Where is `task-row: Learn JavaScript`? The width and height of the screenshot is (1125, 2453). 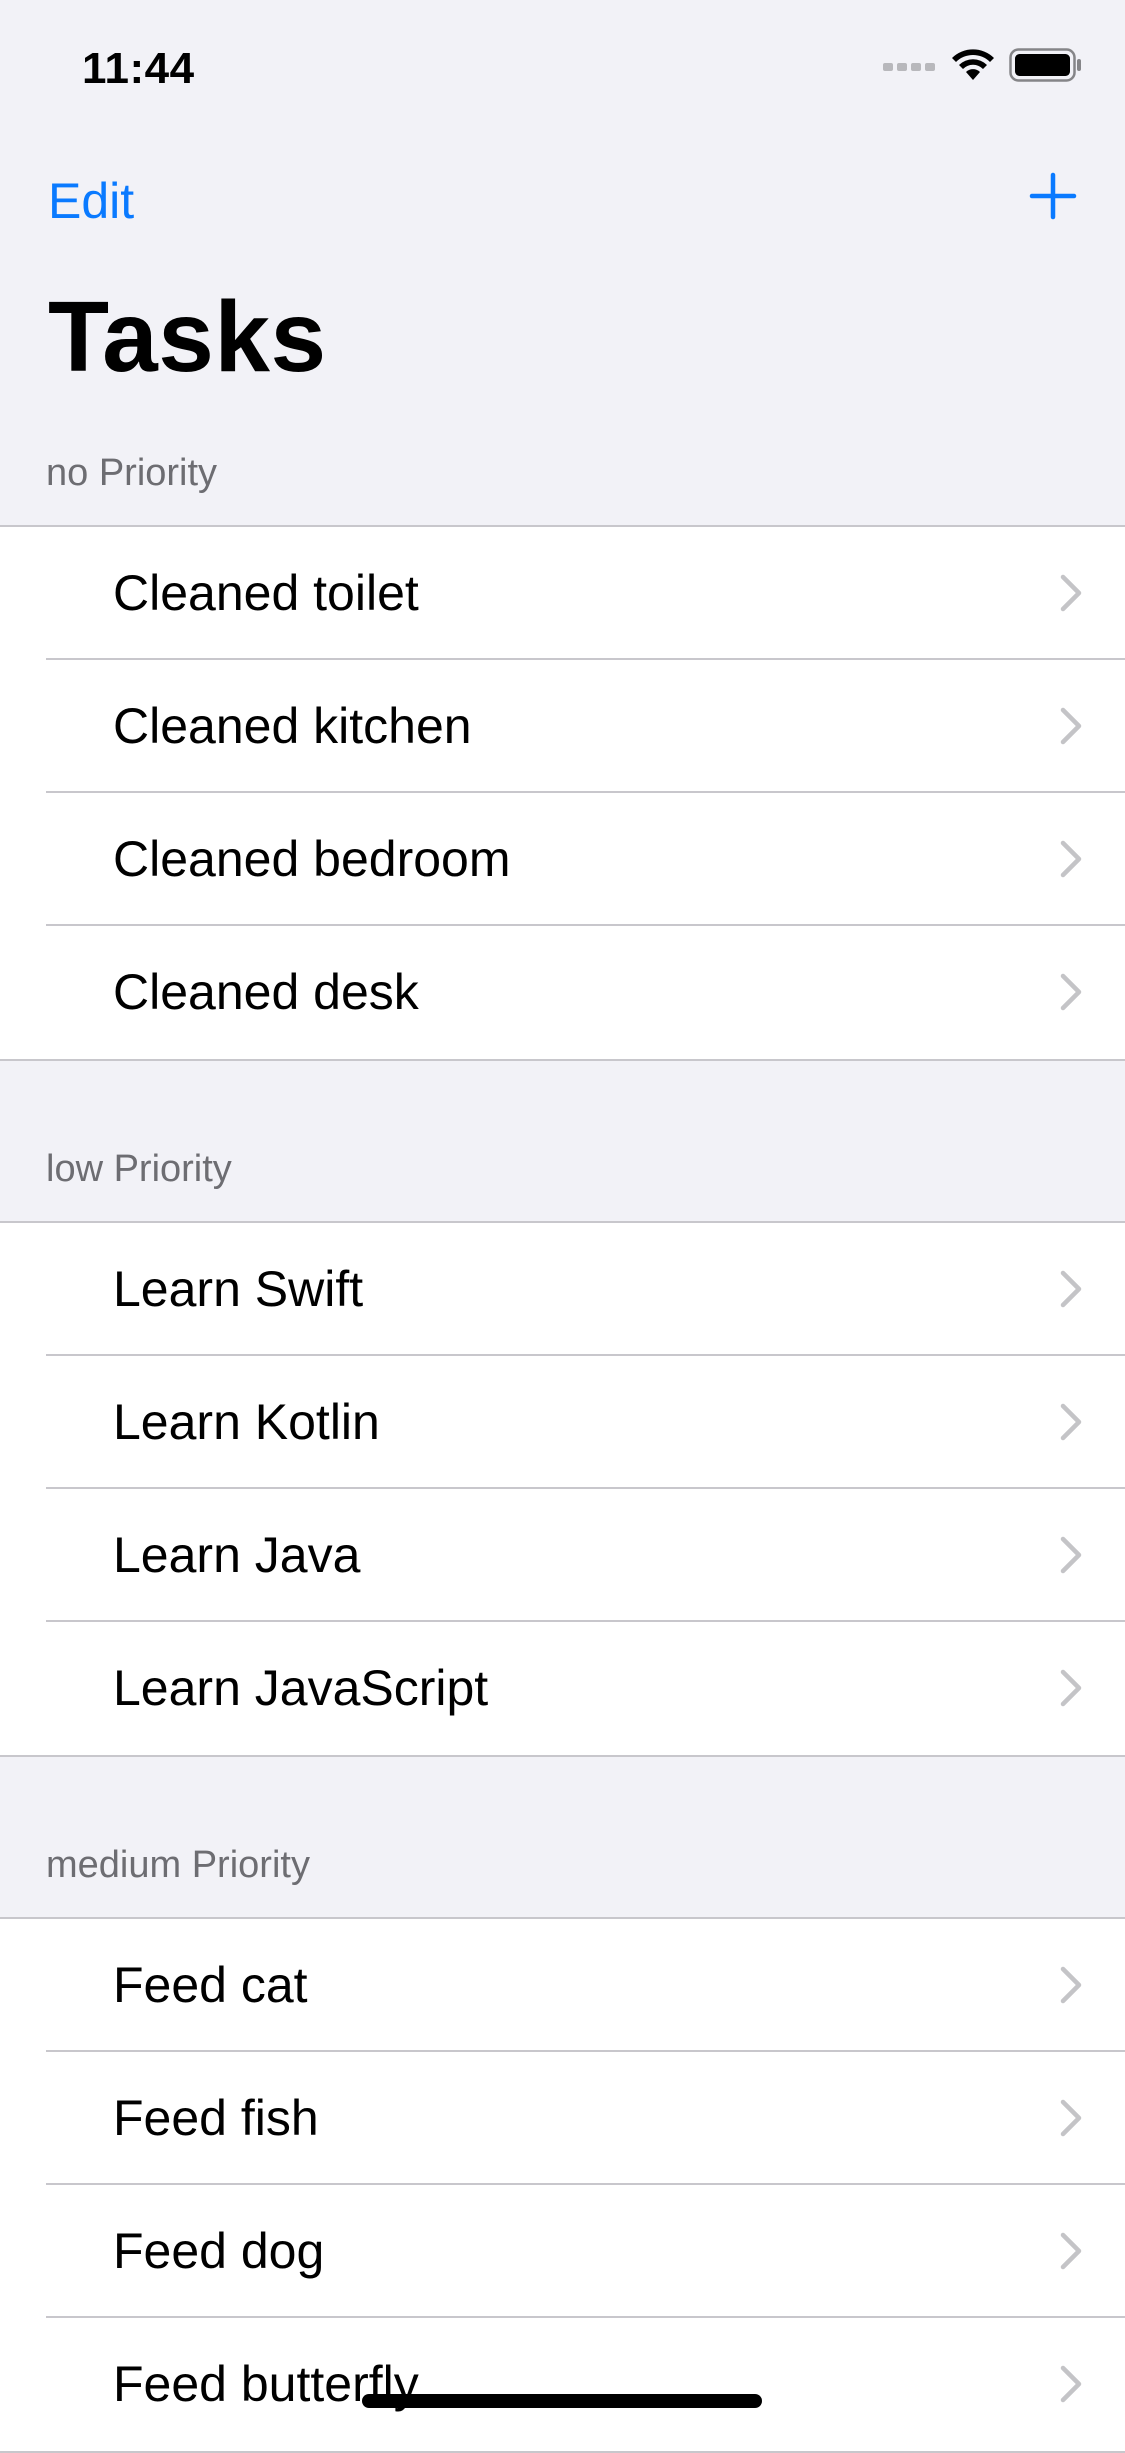
task-row: Learn JavaScript is located at coordinates (562, 1688).